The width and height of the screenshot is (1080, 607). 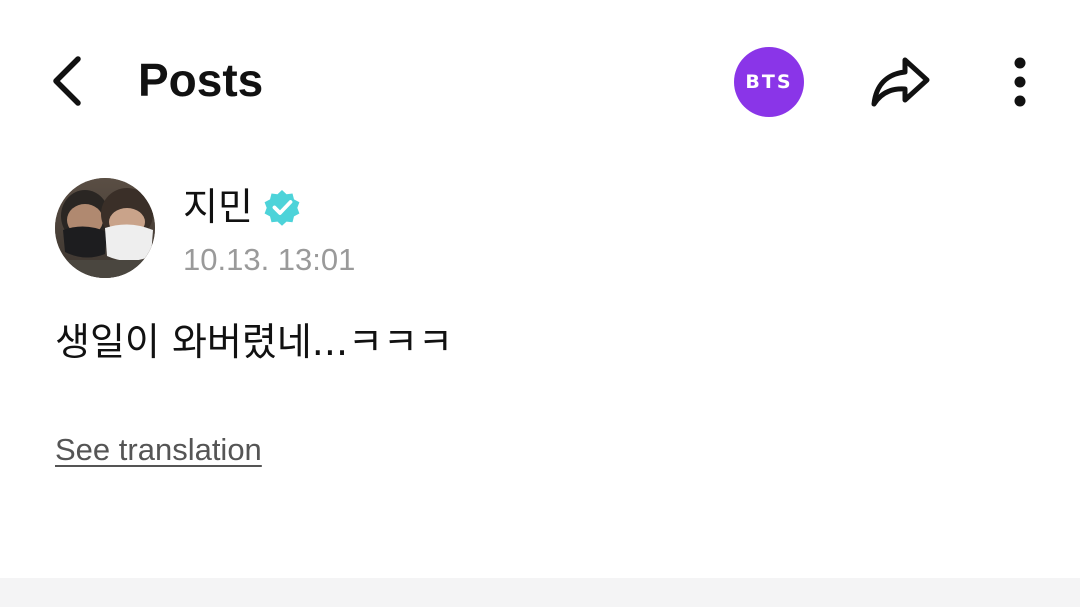 What do you see at coordinates (158, 450) in the screenshot?
I see `see-translation-link: See translation` at bounding box center [158, 450].